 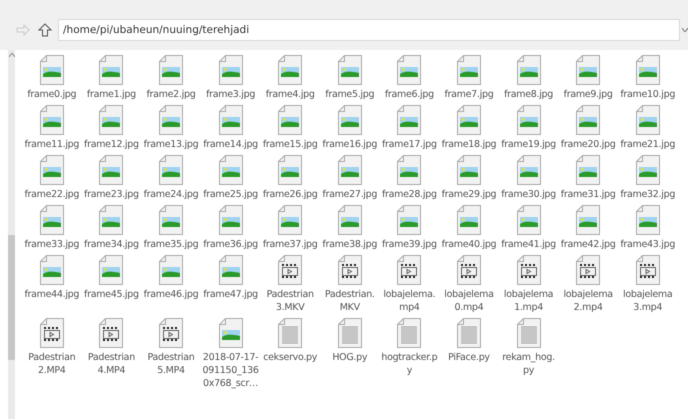 I want to click on file-name: frame35.jpg, so click(x=171, y=244).